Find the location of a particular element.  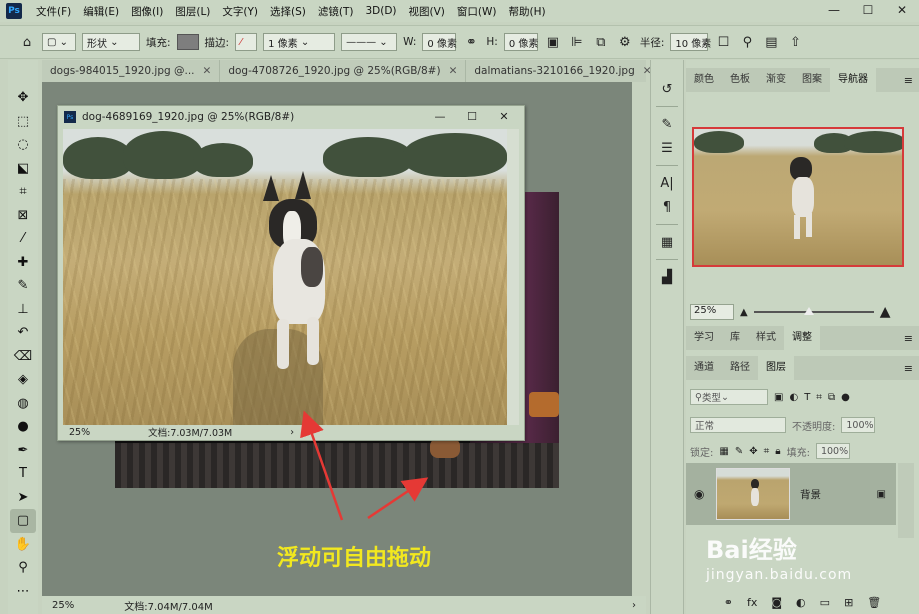

brush-settings-icon: ✎ is located at coordinates (667, 124).